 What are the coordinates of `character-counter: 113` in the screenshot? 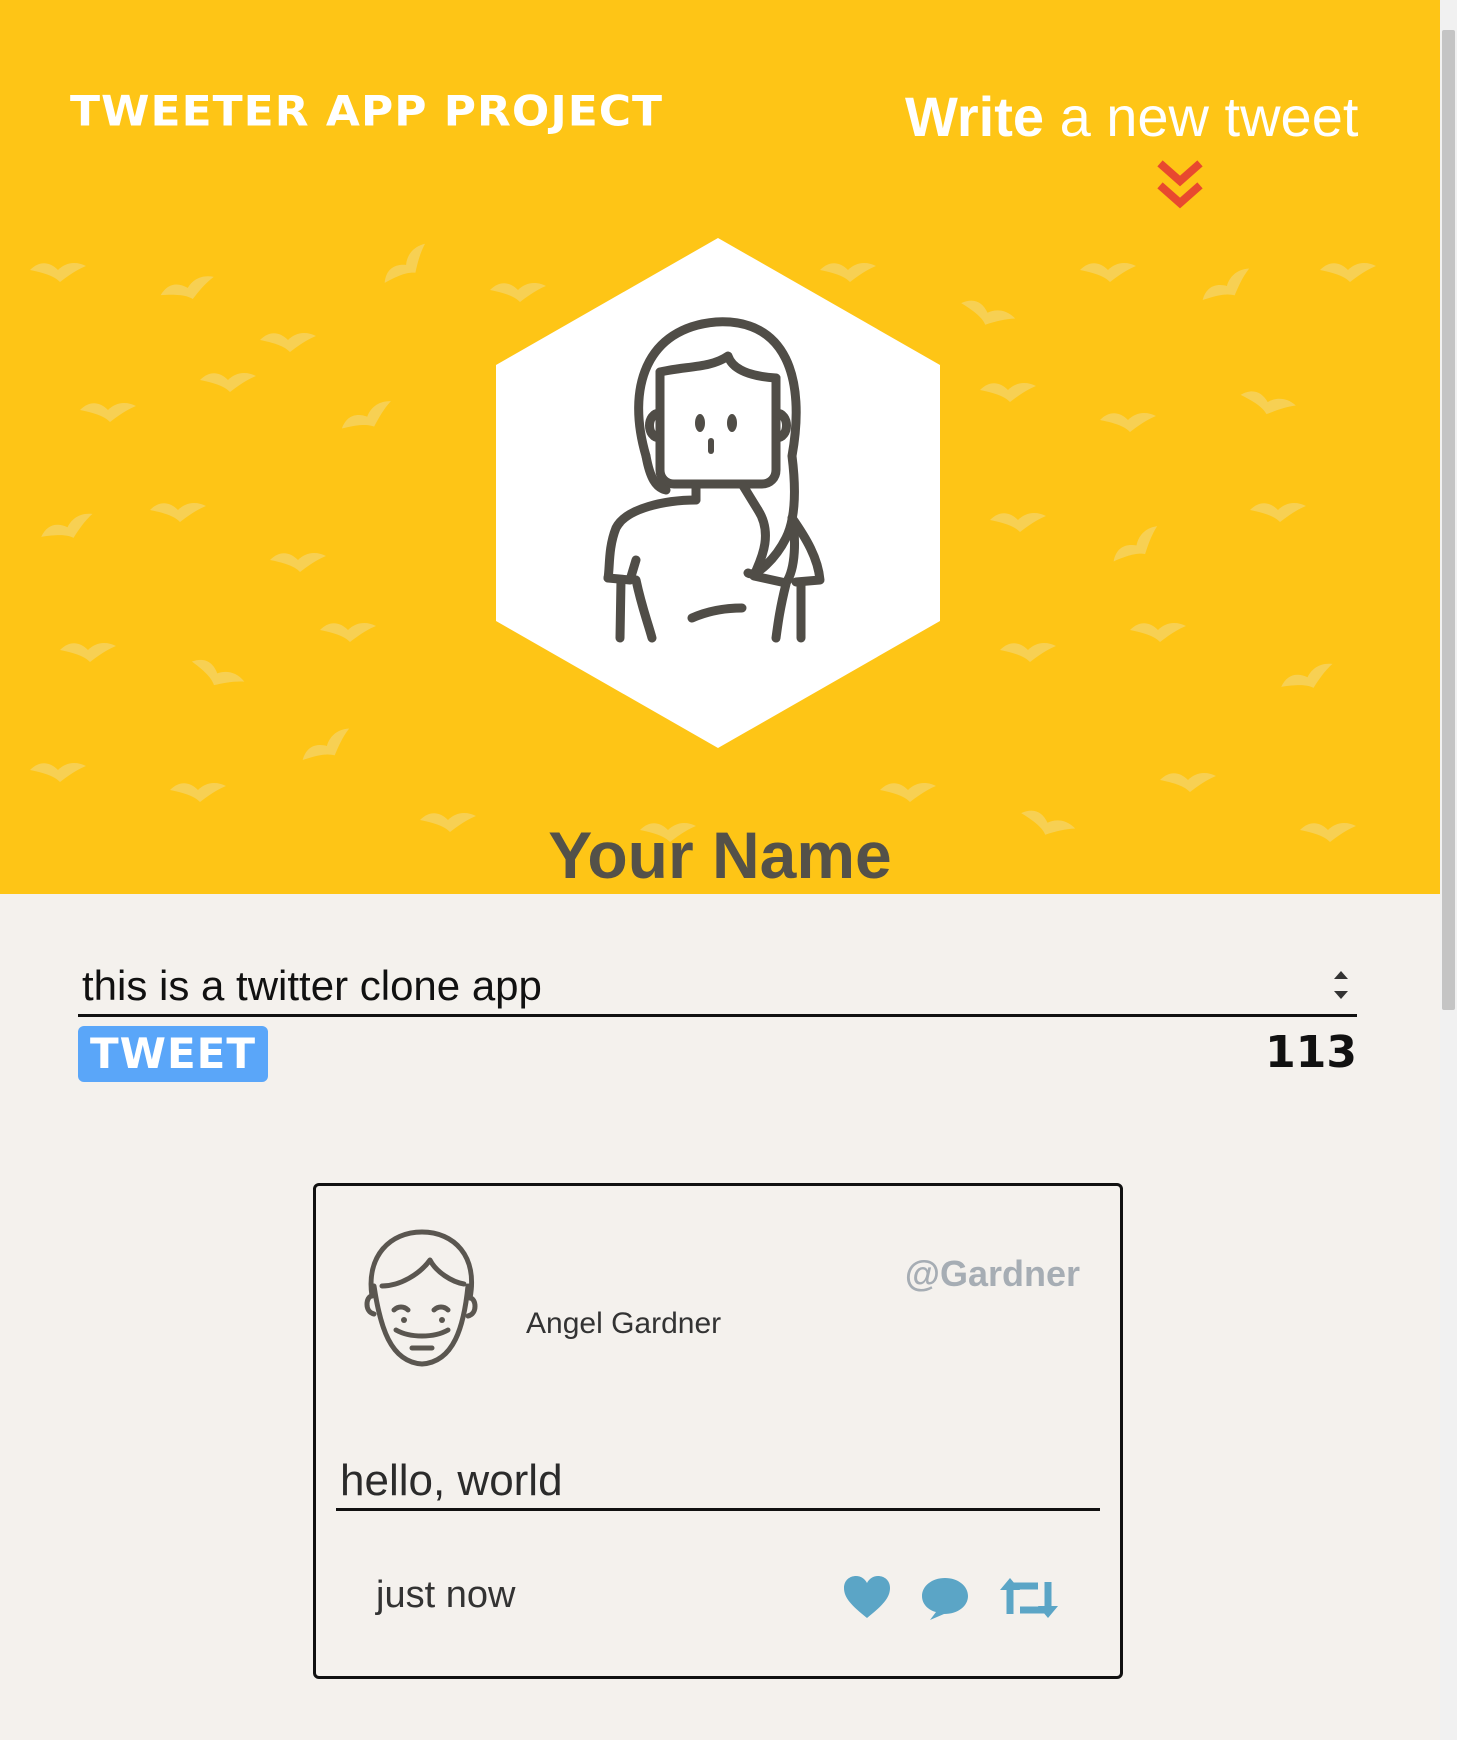 It's located at (1311, 1052).